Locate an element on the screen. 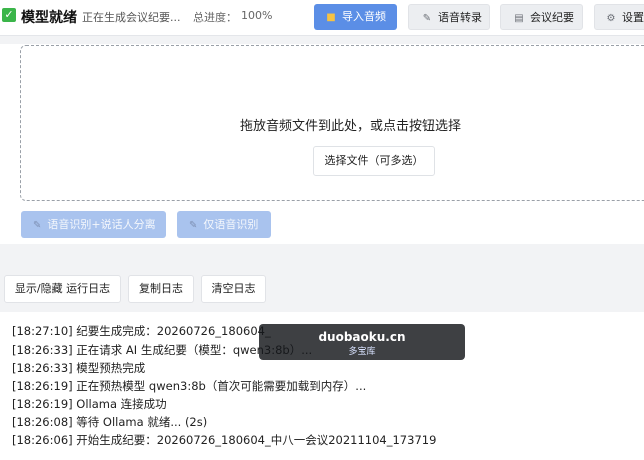 This screenshot has width=644, height=460. asr-only-label: 仅语音识别 is located at coordinates (231, 224).